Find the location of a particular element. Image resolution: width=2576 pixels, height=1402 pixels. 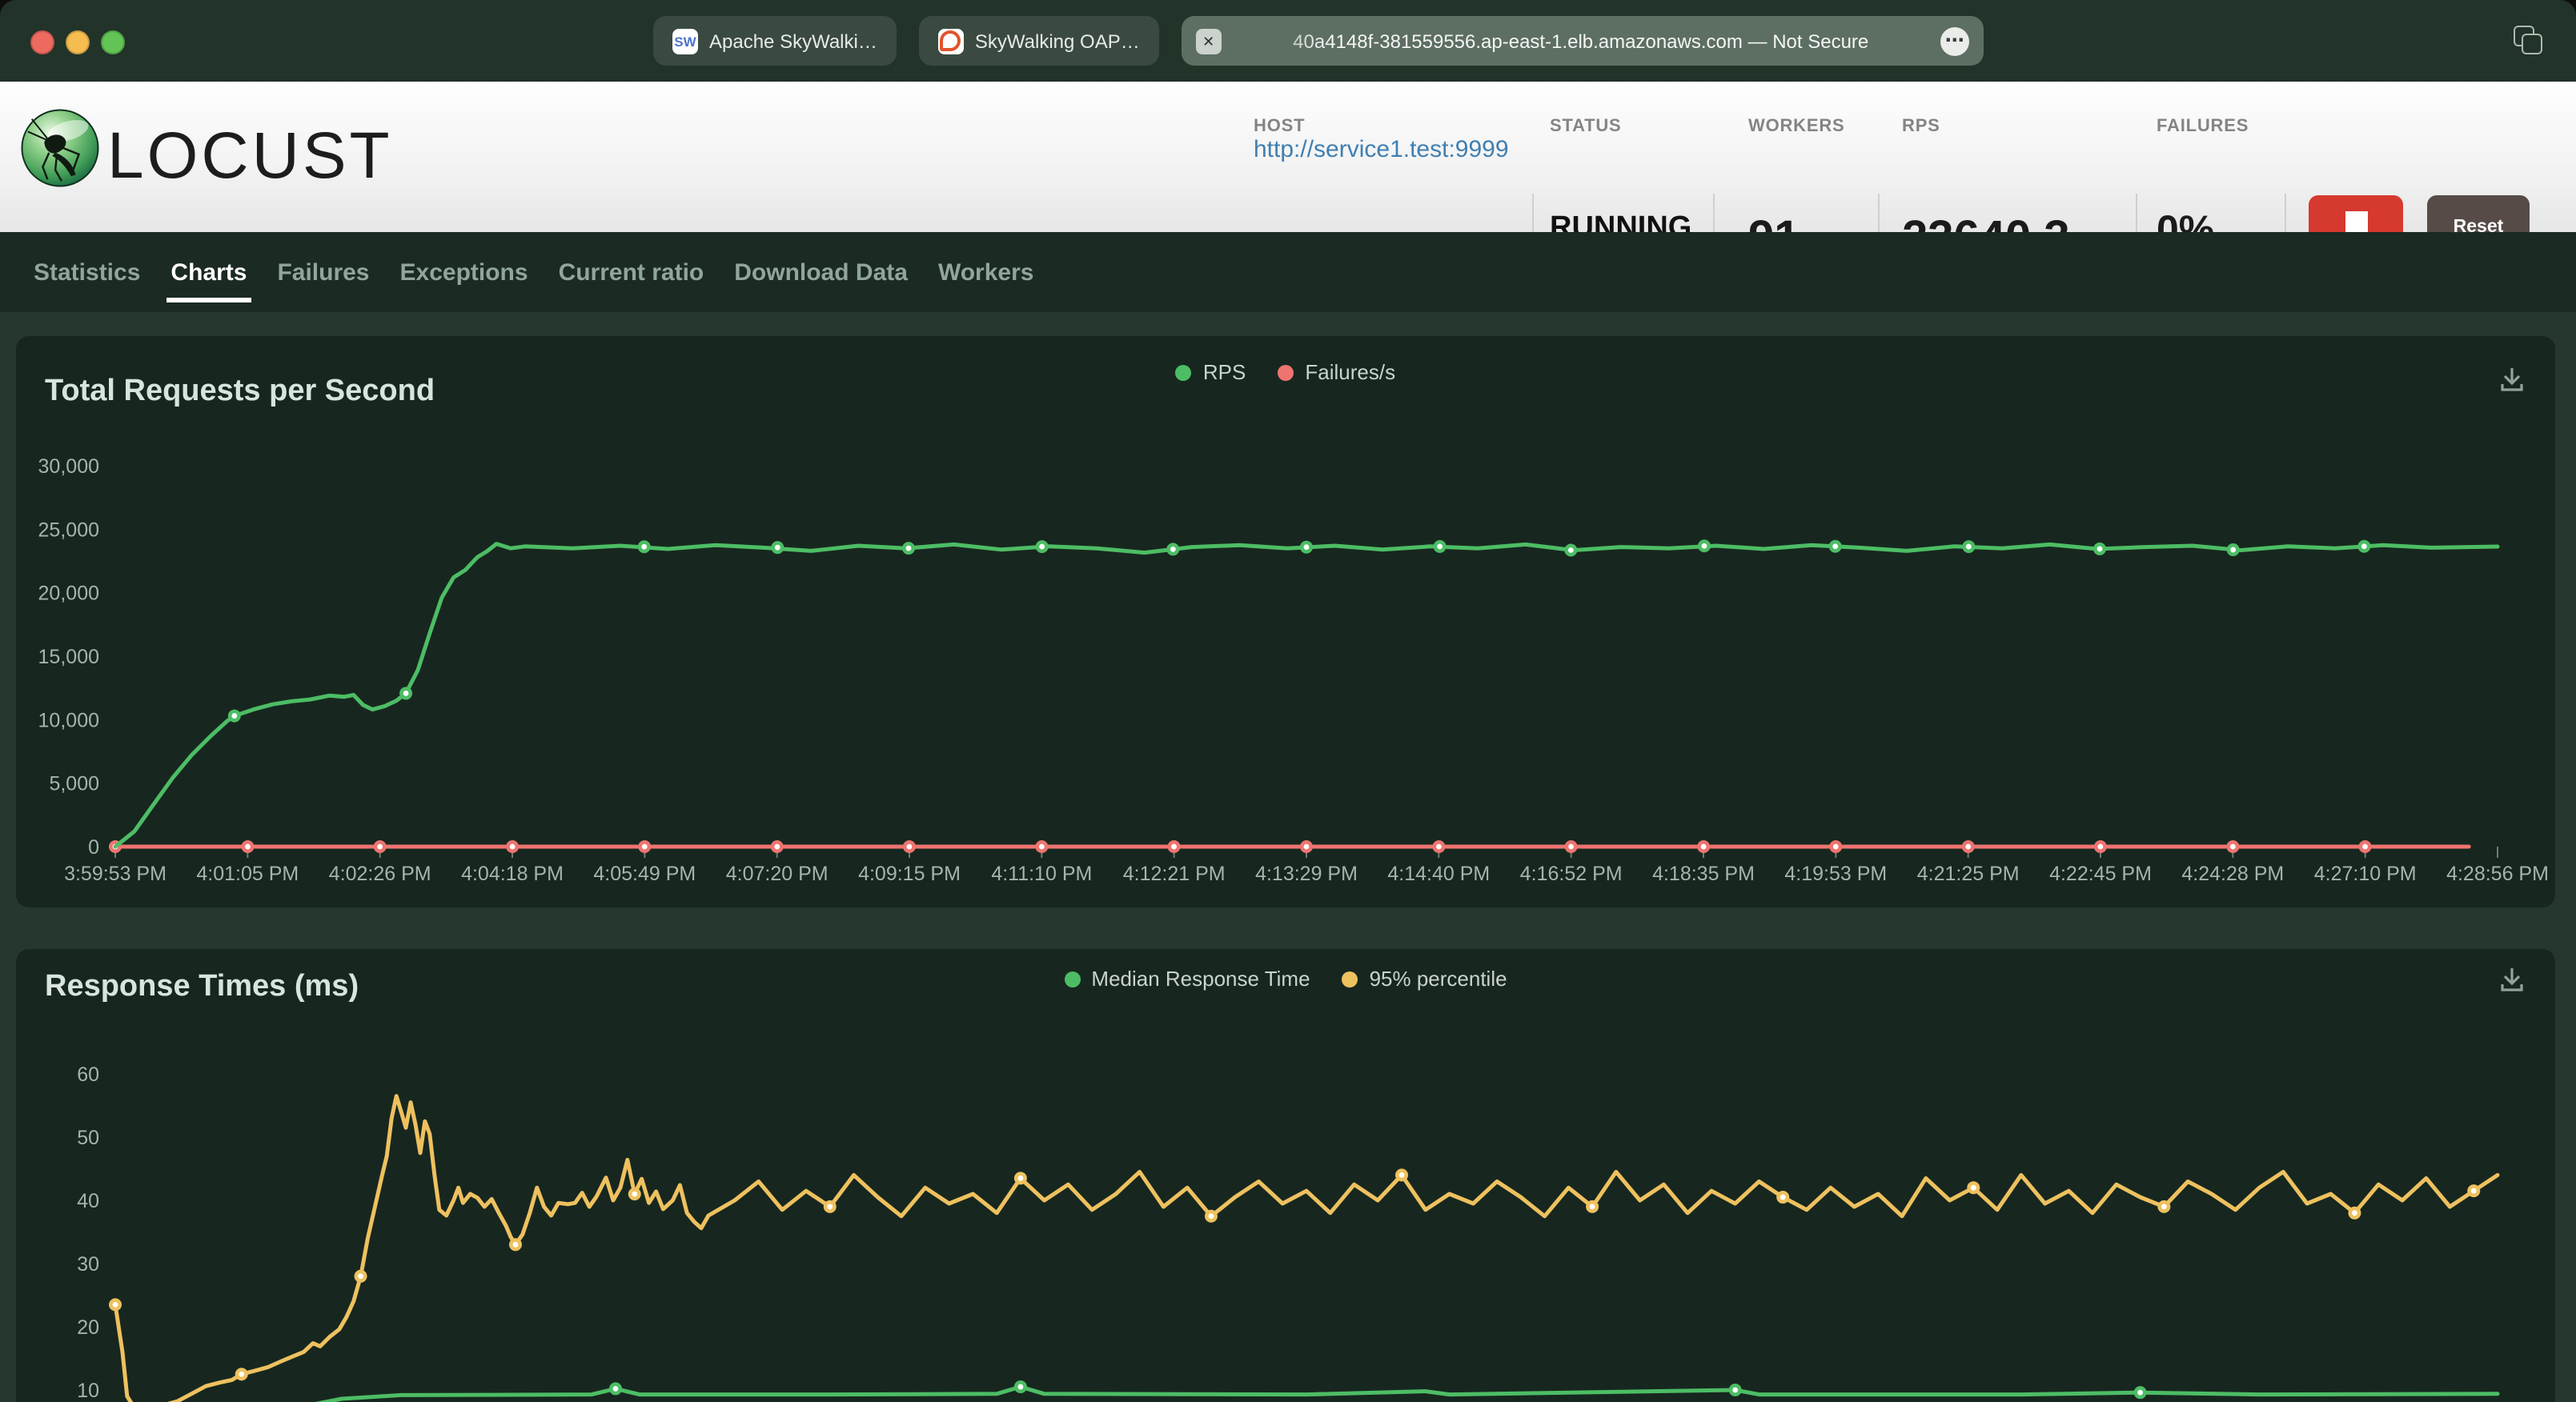

window-controls is located at coordinates (77, 42).